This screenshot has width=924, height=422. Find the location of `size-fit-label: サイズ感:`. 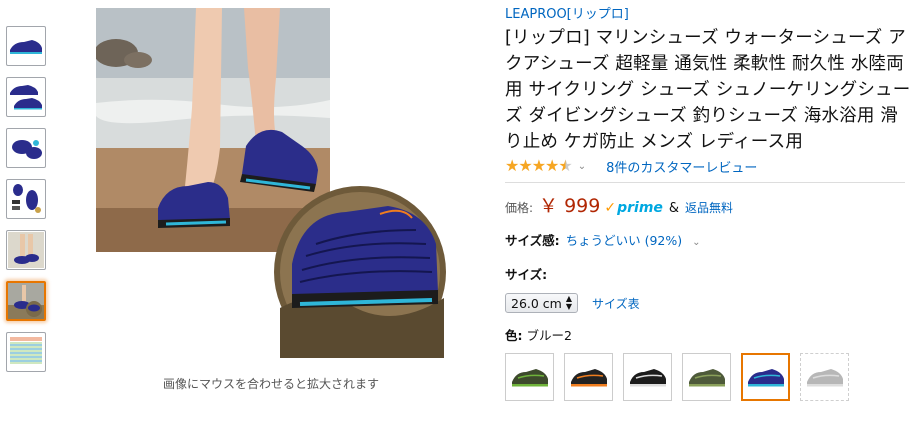

size-fit-label: サイズ感: is located at coordinates (532, 240).